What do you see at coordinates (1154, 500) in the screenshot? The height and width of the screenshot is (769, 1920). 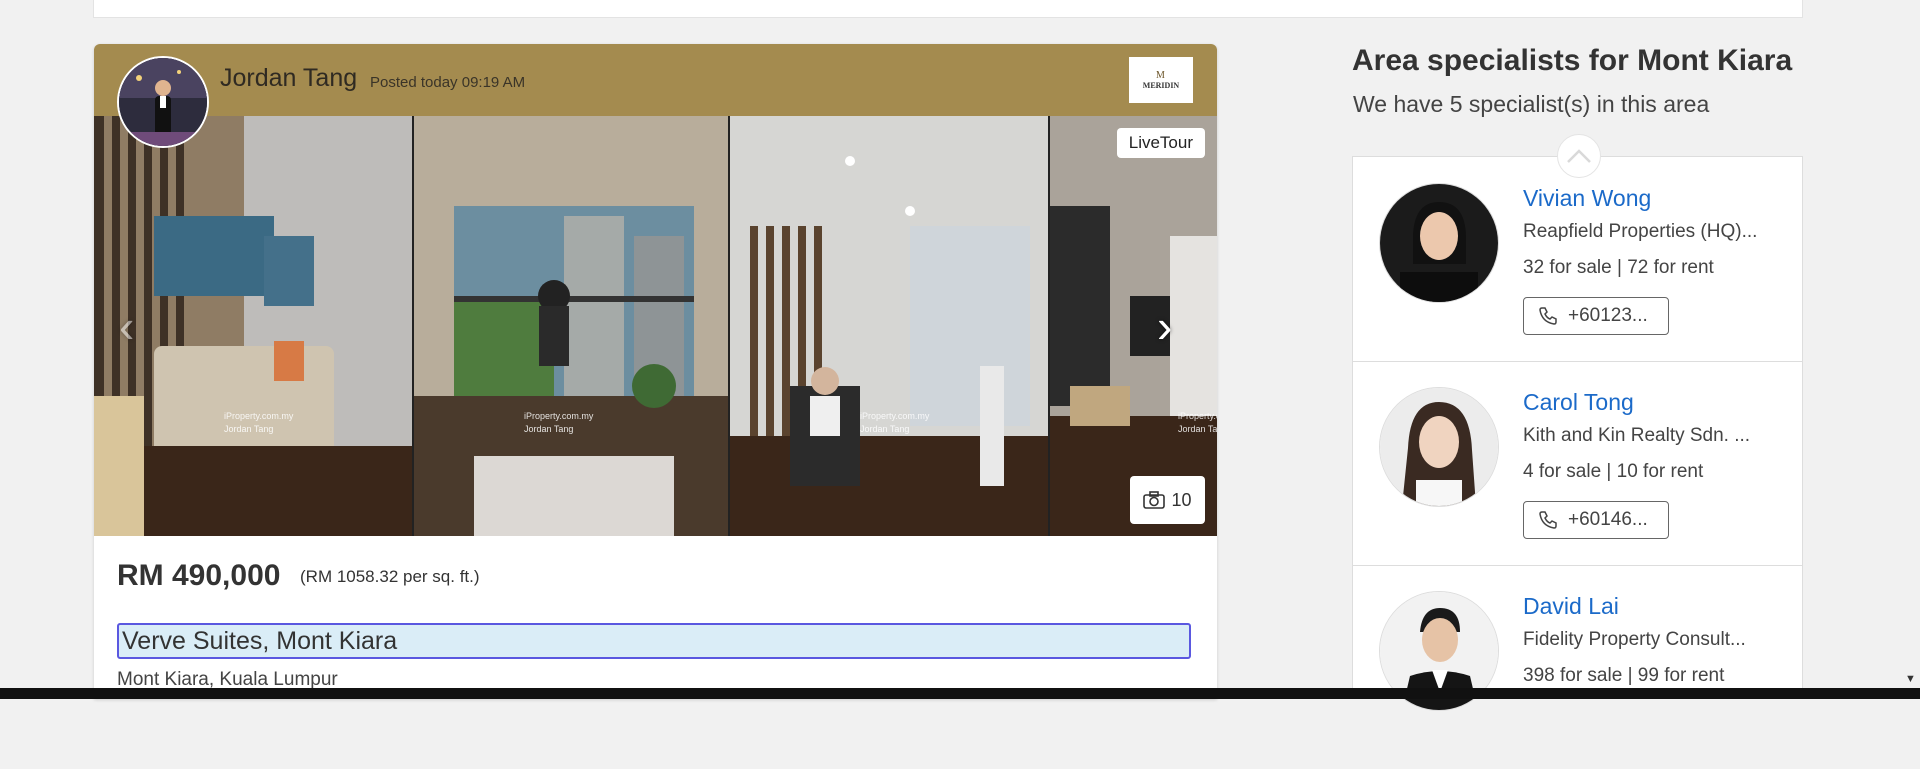 I see `camera-icon` at bounding box center [1154, 500].